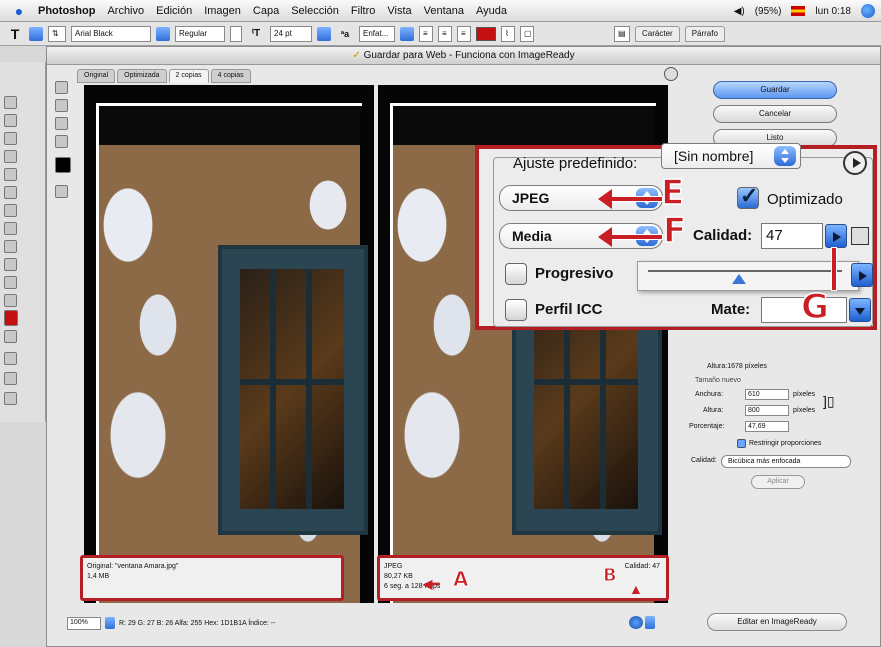 This screenshot has height=647, width=881. What do you see at coordinates (464, 33) in the screenshot?
I see `align-right-button: ≡` at bounding box center [464, 33].